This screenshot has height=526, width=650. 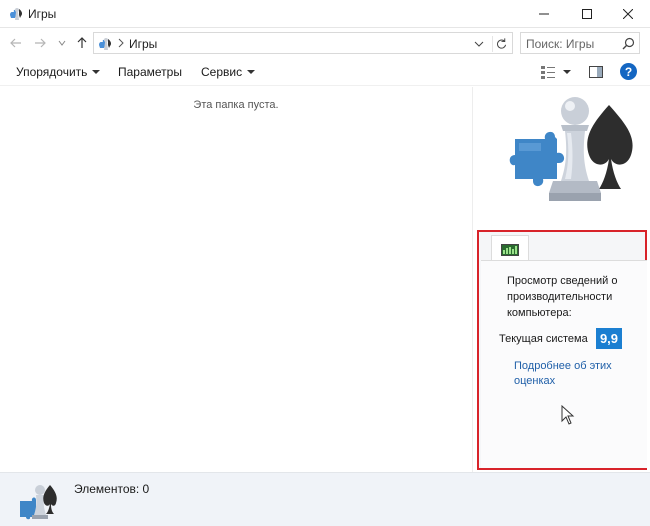 I want to click on organize-menu: Упорядочить, so click(x=58, y=72).